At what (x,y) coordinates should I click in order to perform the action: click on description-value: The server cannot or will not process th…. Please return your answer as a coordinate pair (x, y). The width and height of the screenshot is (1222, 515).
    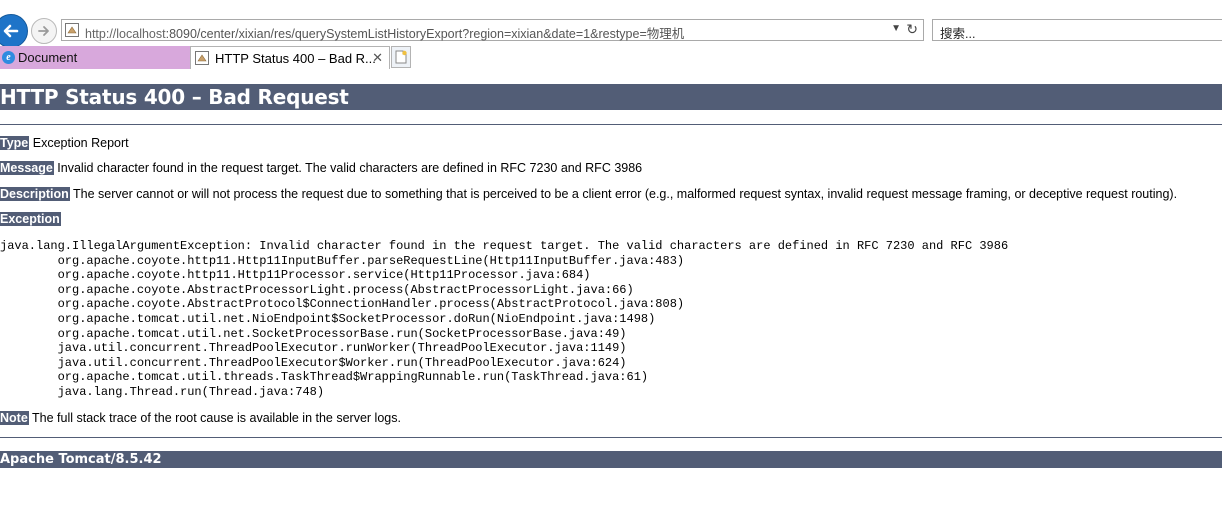
    Looking at the image, I should click on (625, 194).